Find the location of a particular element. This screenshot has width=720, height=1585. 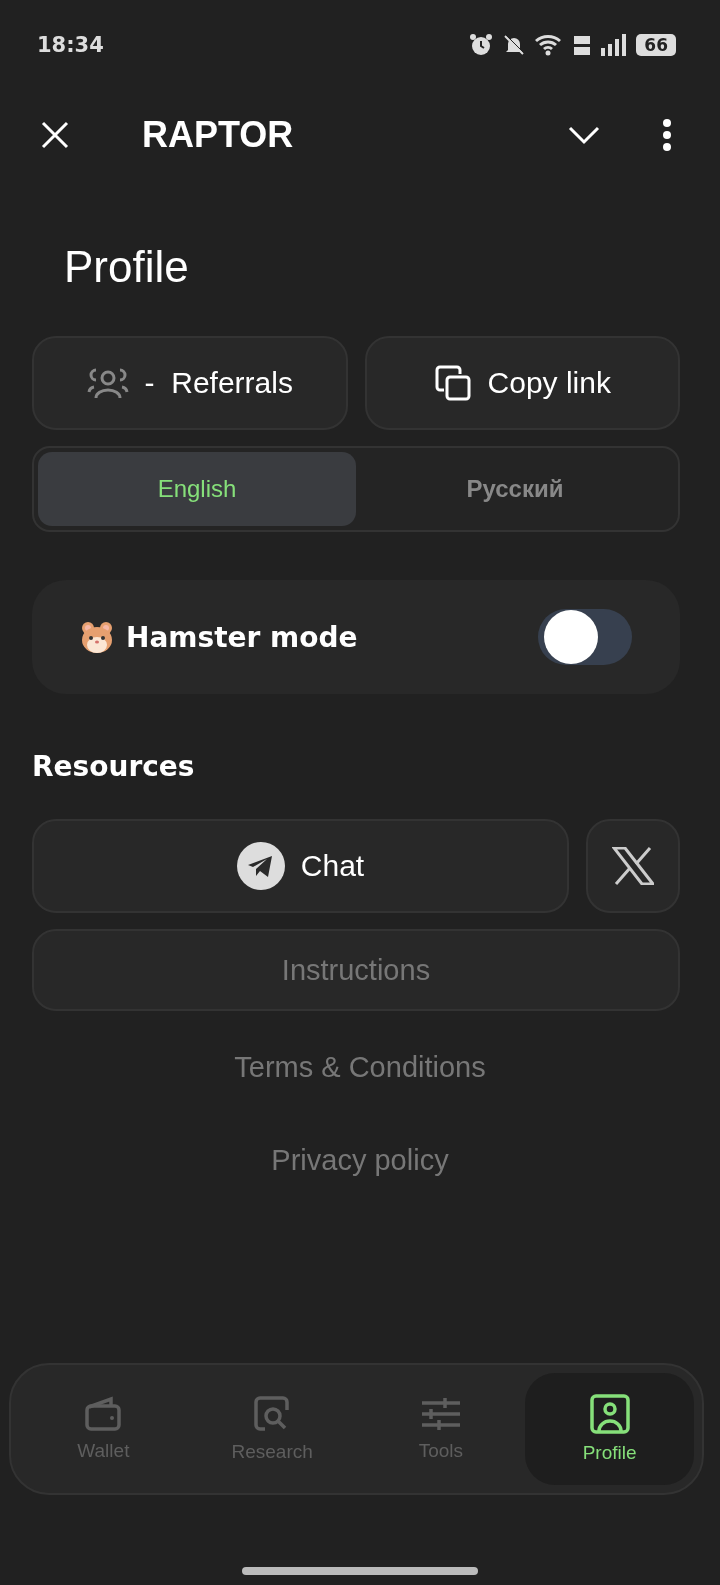

sliders-icon is located at coordinates (440, 1414).